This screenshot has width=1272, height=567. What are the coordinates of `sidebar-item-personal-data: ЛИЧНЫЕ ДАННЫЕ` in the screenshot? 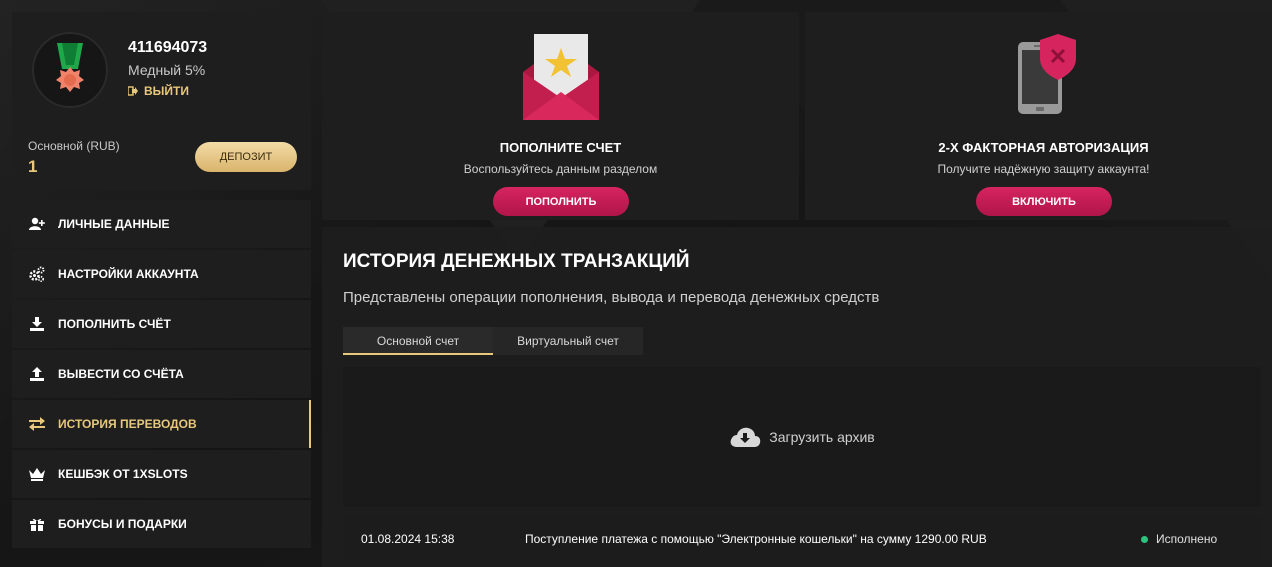 It's located at (161, 224).